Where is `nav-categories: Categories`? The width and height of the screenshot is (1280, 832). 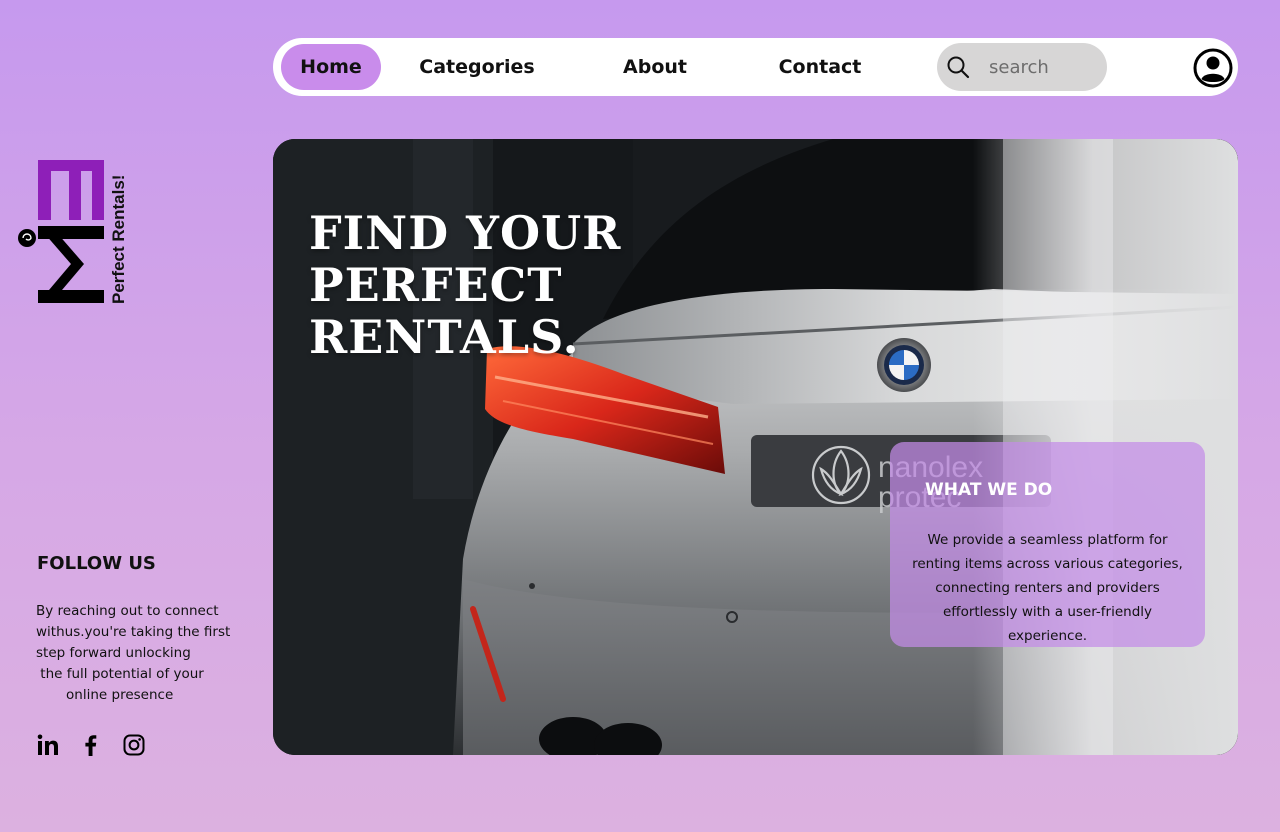
nav-categories: Categories is located at coordinates (477, 67).